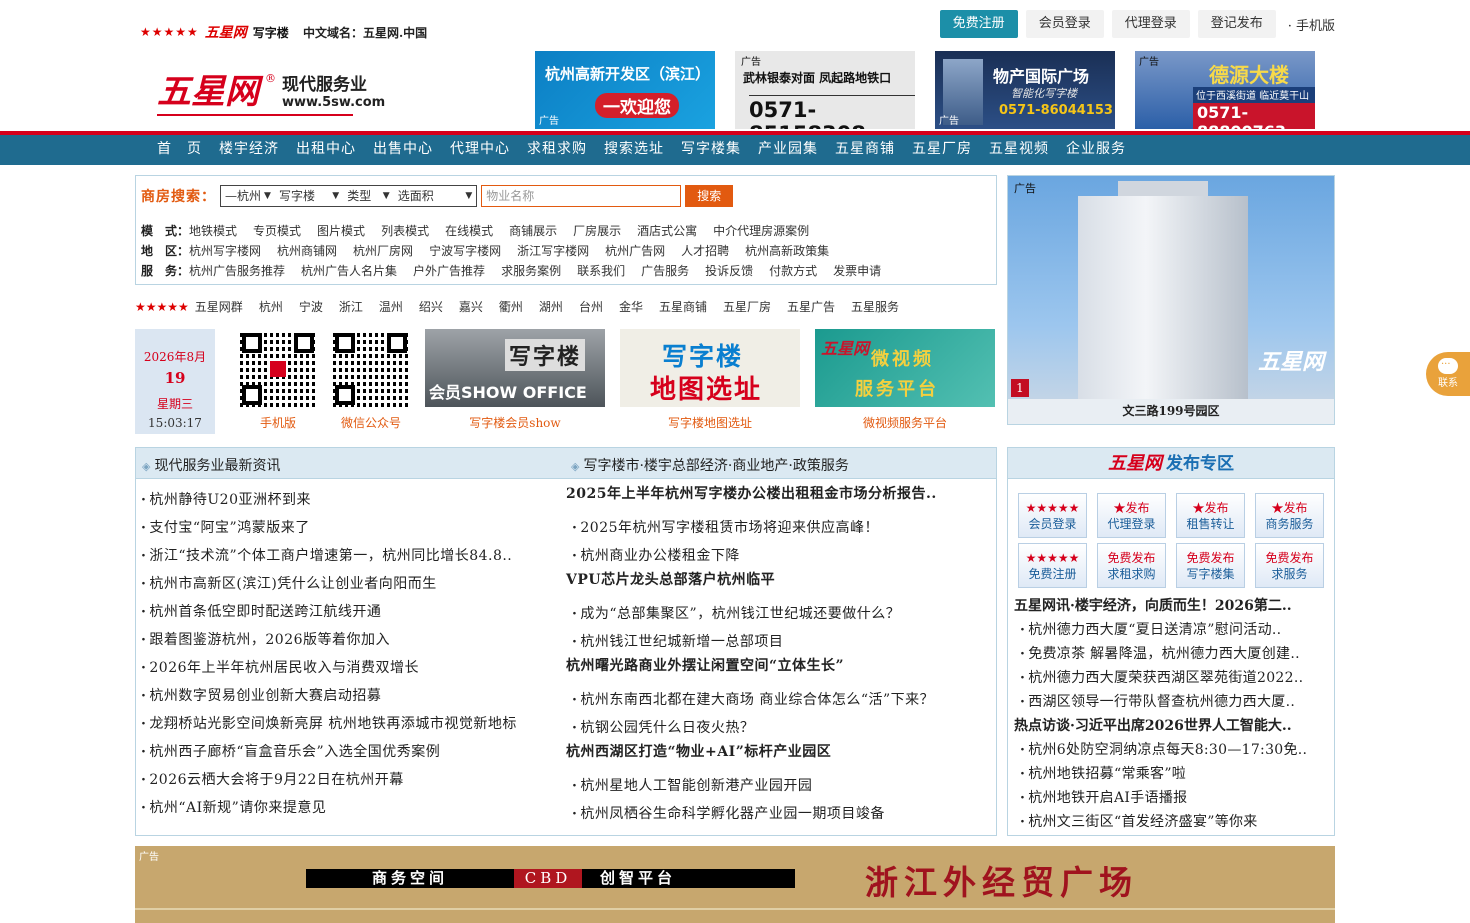  What do you see at coordinates (811, 307) in the screenshot?
I see `city-link: 五星广告` at bounding box center [811, 307].